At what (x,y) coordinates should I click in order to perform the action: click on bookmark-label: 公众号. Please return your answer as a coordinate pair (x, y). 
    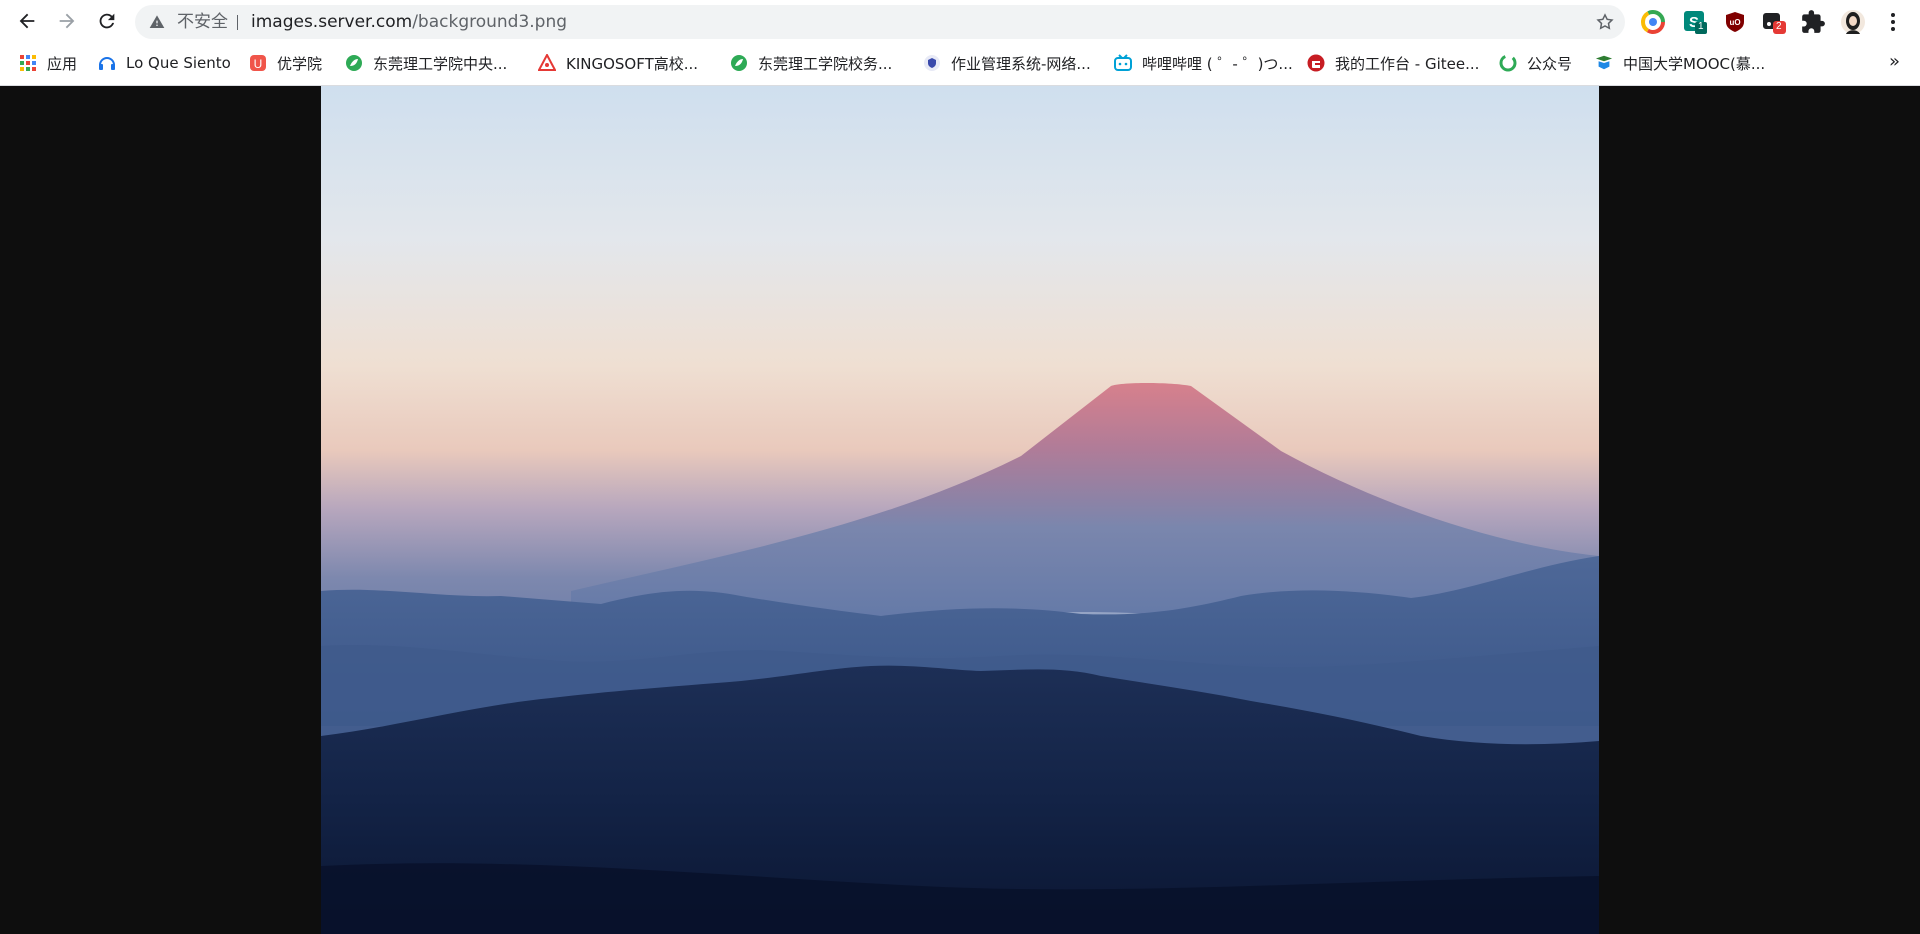
    Looking at the image, I should click on (1550, 63).